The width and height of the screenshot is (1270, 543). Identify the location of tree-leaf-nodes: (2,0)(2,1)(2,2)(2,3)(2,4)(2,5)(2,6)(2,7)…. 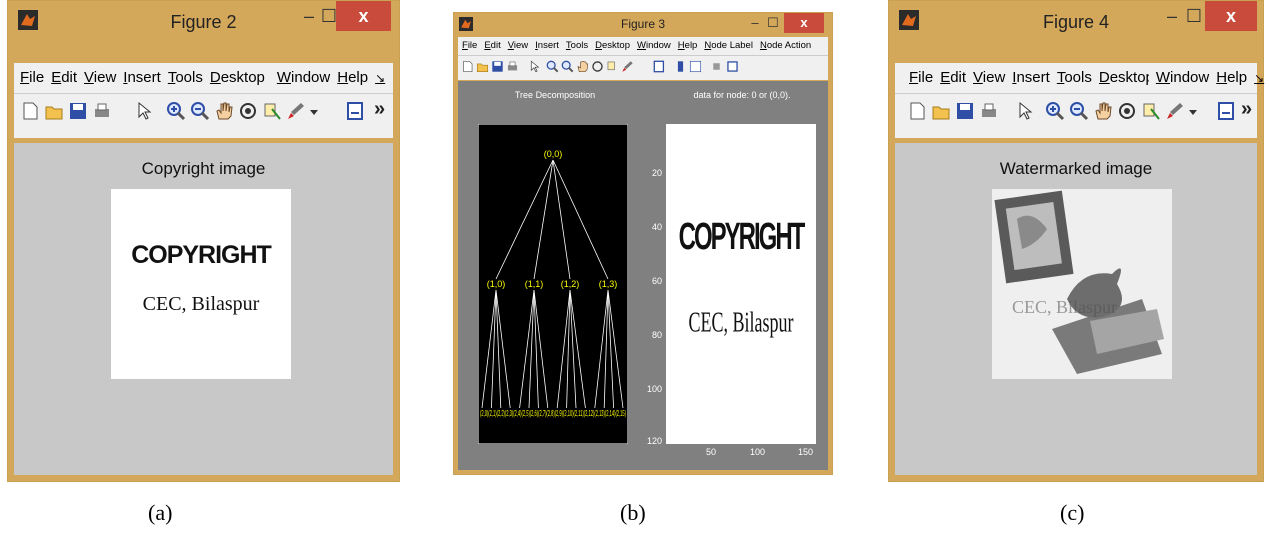
(553, 413).